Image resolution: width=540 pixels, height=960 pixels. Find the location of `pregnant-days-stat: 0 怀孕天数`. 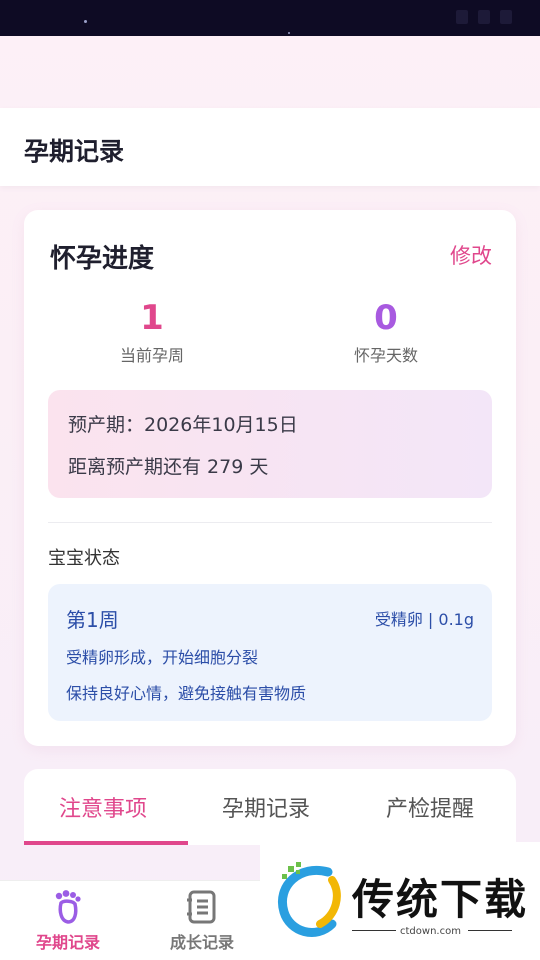

pregnant-days-stat: 0 怀孕天数 is located at coordinates (386, 332).